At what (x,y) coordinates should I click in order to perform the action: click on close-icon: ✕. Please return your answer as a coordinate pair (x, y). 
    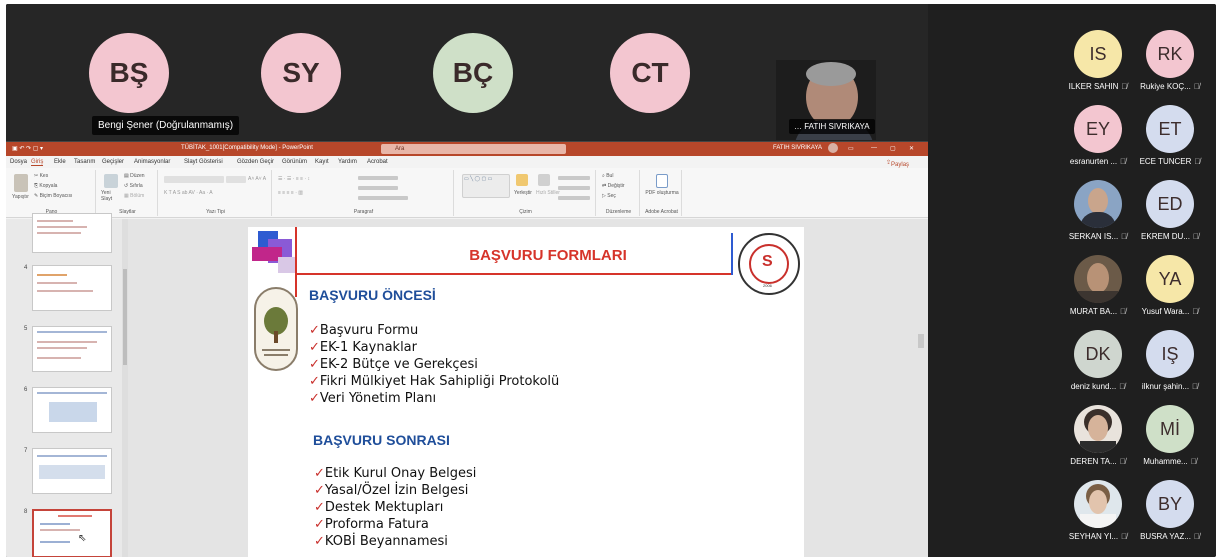
    Looking at the image, I should click on (911, 148).